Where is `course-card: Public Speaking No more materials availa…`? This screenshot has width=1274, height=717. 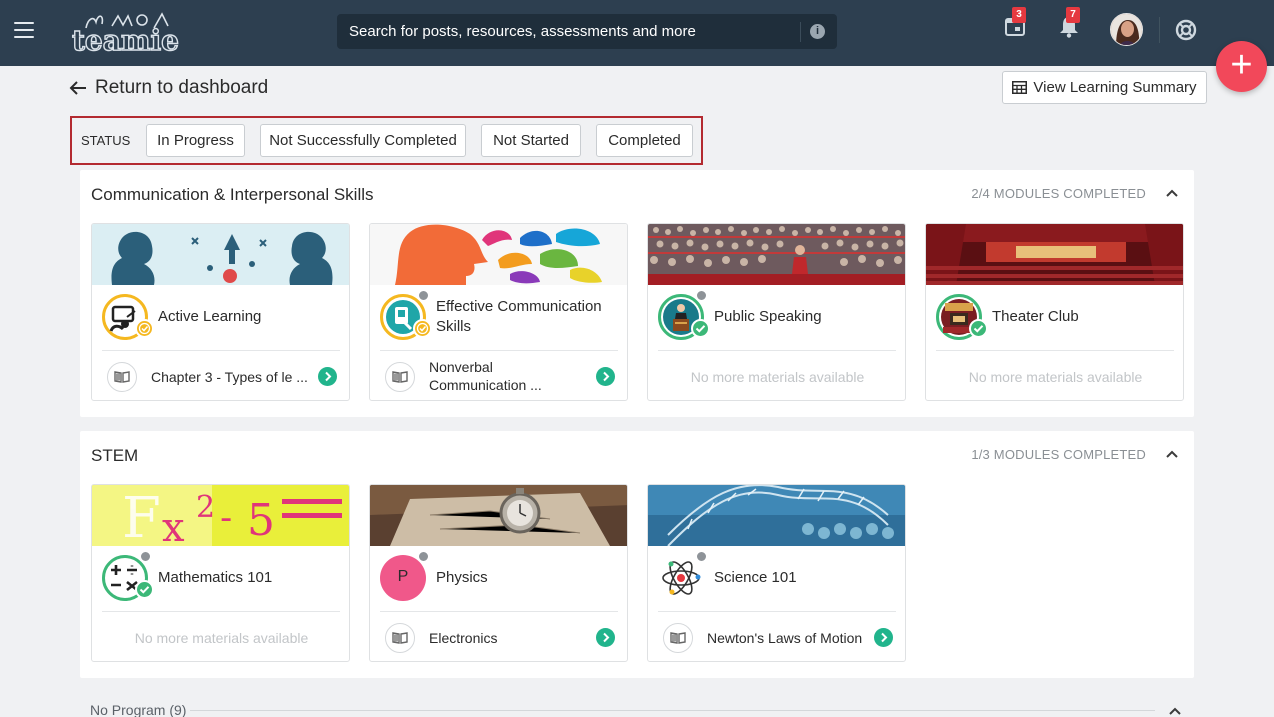 course-card: Public Speaking No more materials availa… is located at coordinates (776, 312).